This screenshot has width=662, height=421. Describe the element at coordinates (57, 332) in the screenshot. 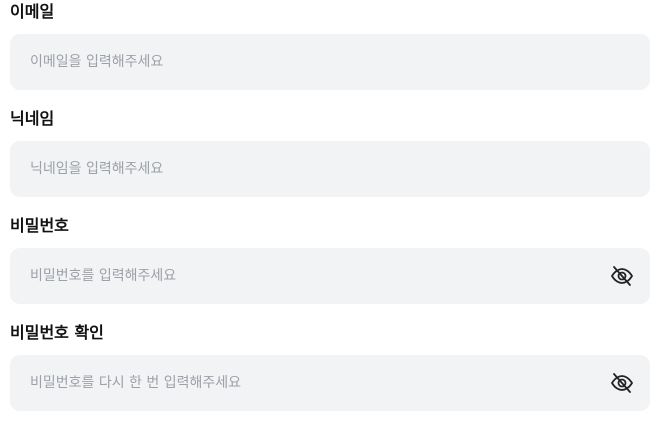

I see `password-confirm-label: 비밀번호 확인` at that location.